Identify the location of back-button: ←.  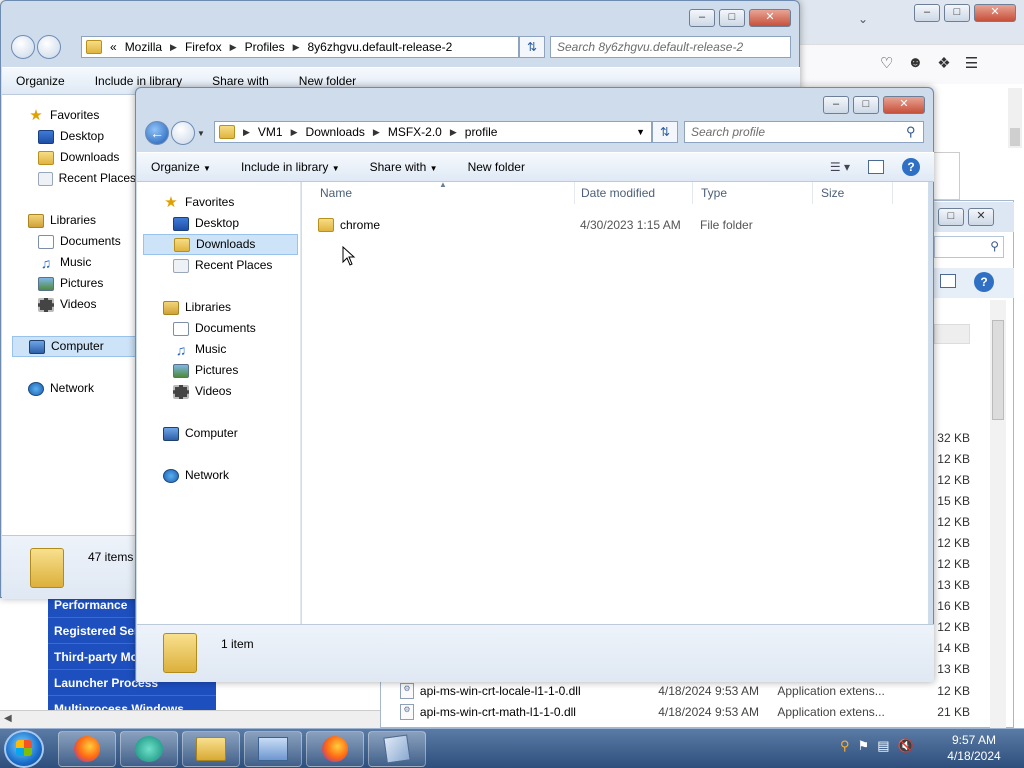
(157, 133).